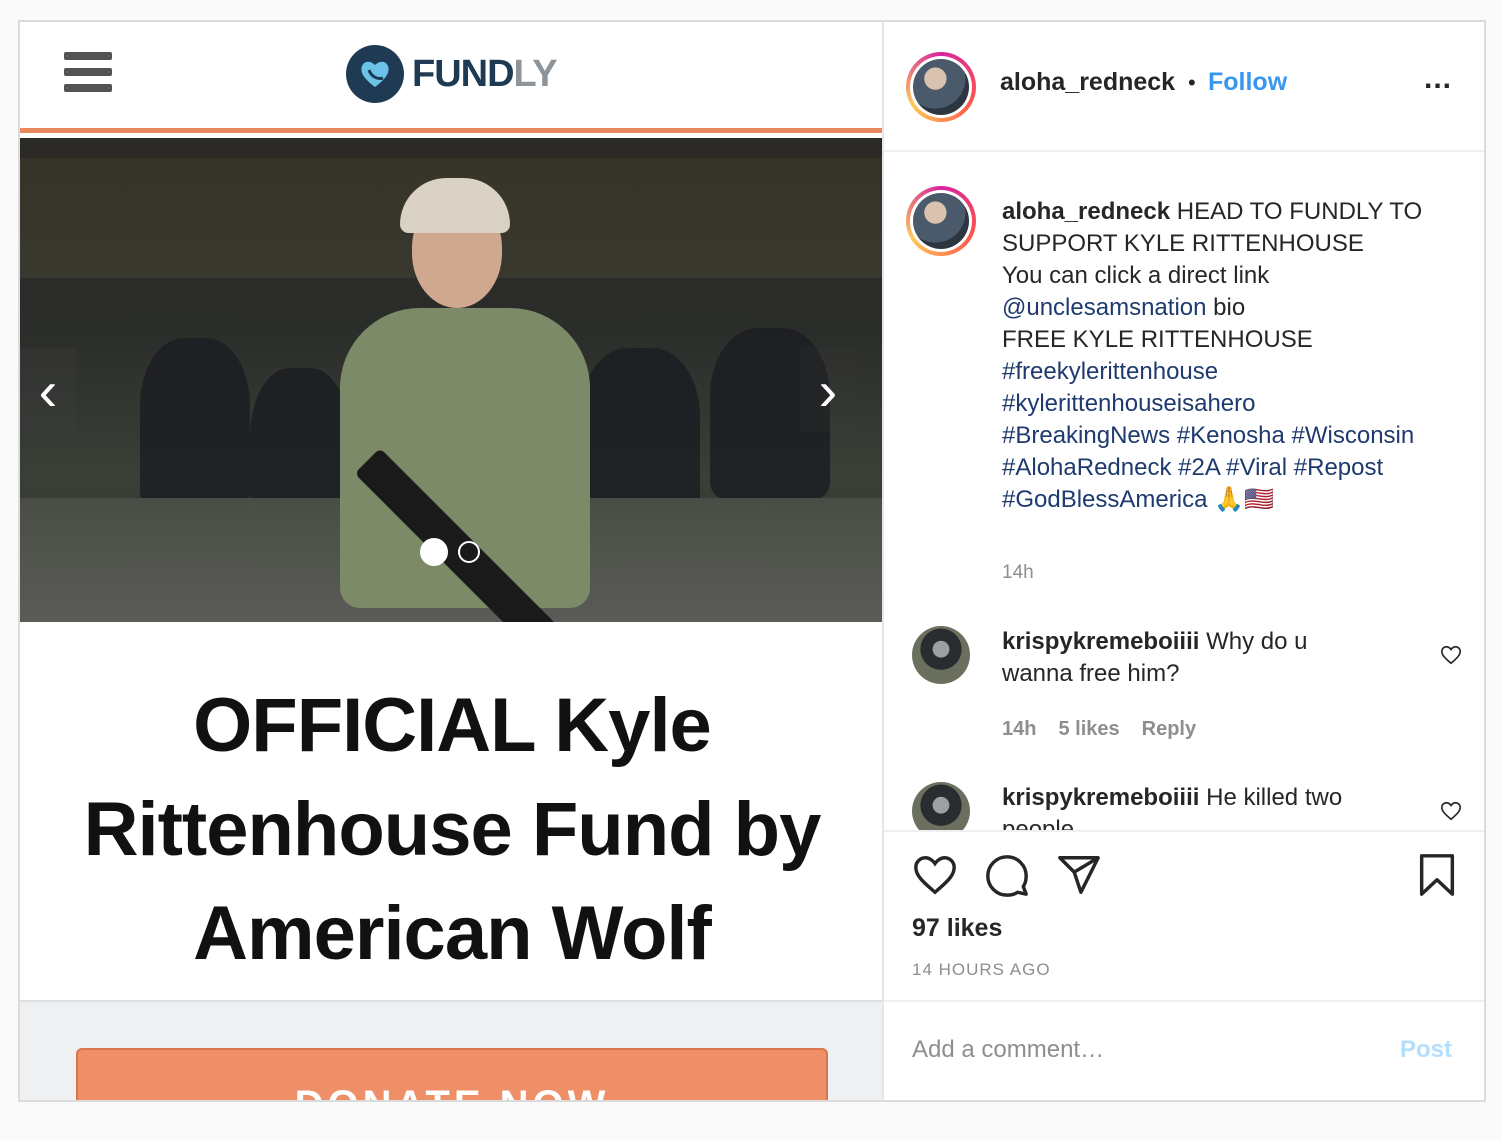  What do you see at coordinates (452, 1074) in the screenshot?
I see `donate-button: DONATE NOW` at bounding box center [452, 1074].